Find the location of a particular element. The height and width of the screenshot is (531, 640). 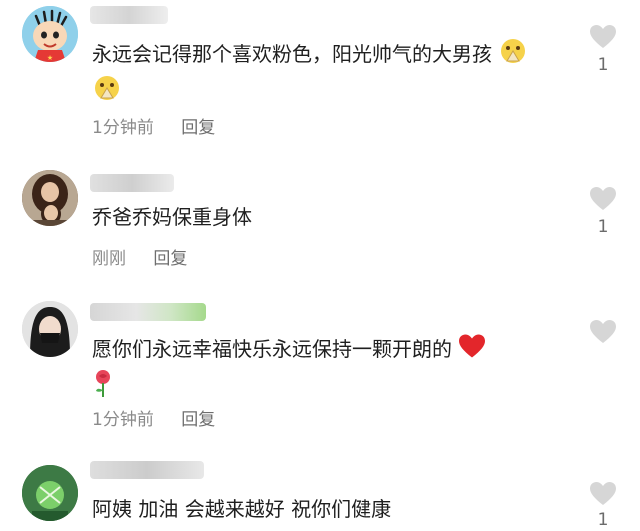

comment-time: 刚刚 is located at coordinates (109, 259).